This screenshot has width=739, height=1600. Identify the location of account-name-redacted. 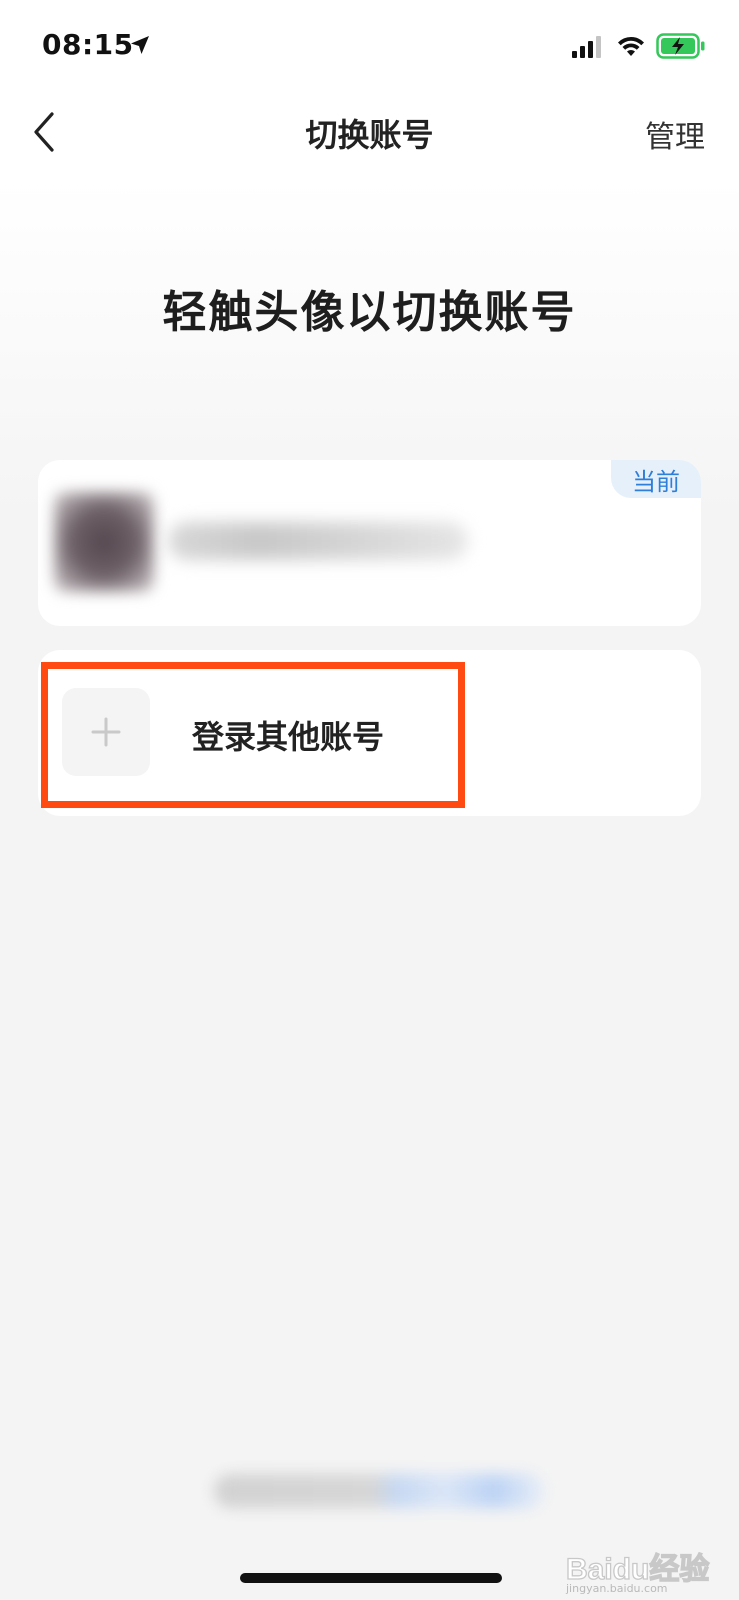
(318, 541).